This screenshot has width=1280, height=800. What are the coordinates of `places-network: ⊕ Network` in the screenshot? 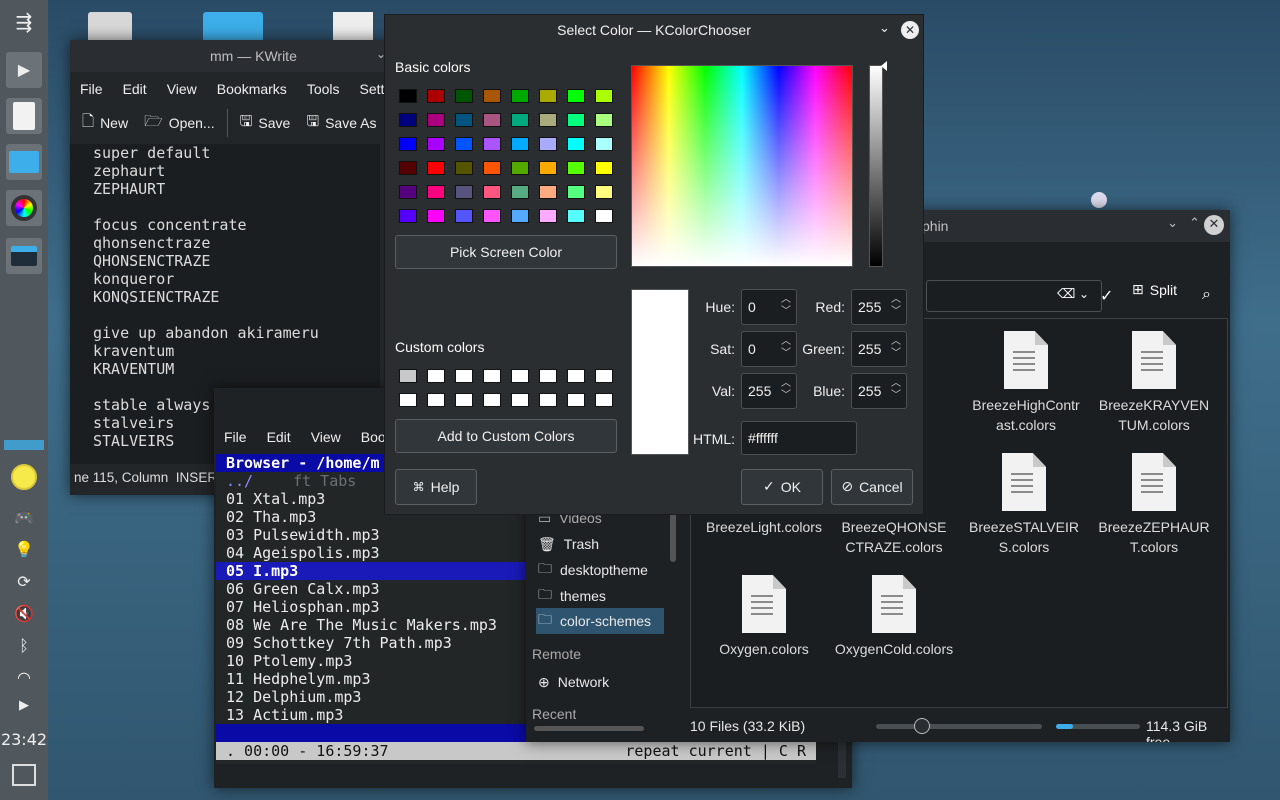 It's located at (600, 682).